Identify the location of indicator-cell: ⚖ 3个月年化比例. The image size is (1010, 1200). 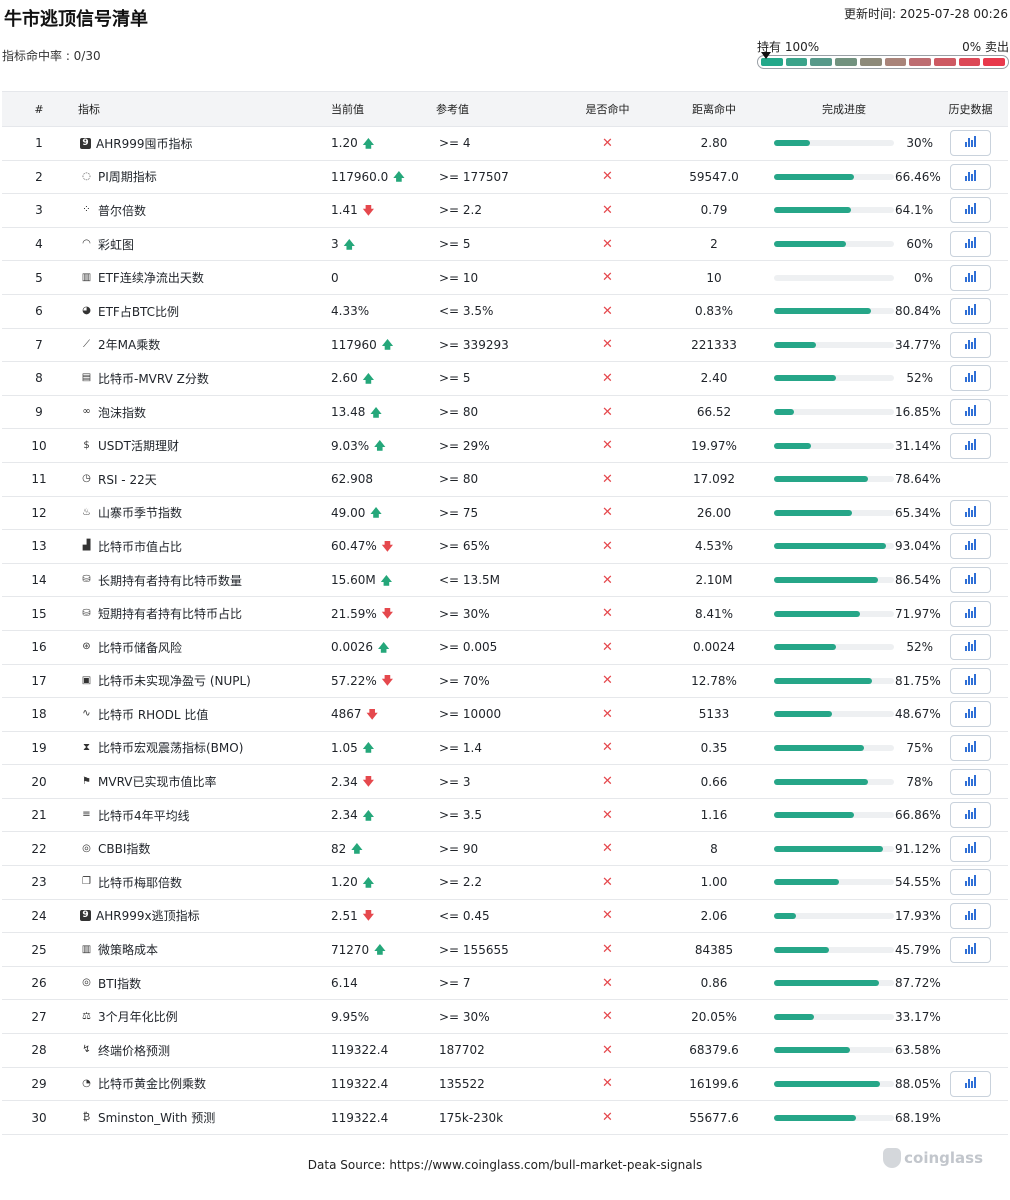
(201, 1016).